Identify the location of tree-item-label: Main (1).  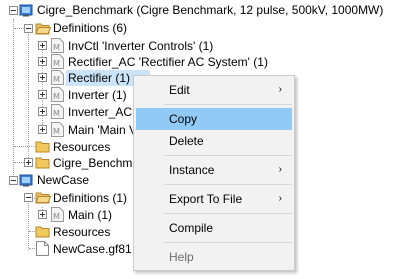
(90, 215).